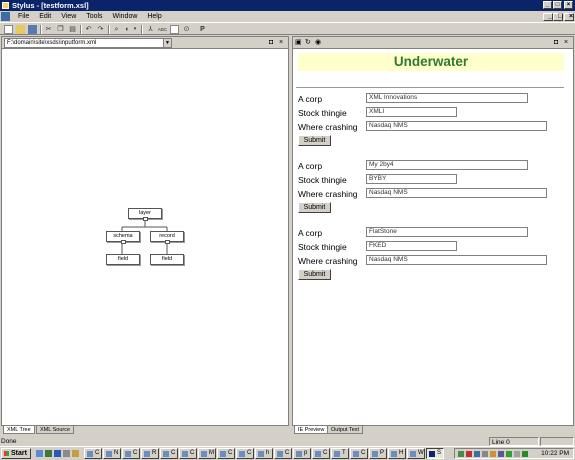 The image size is (575, 460). I want to click on taskbar-button: T, so click(340, 453).